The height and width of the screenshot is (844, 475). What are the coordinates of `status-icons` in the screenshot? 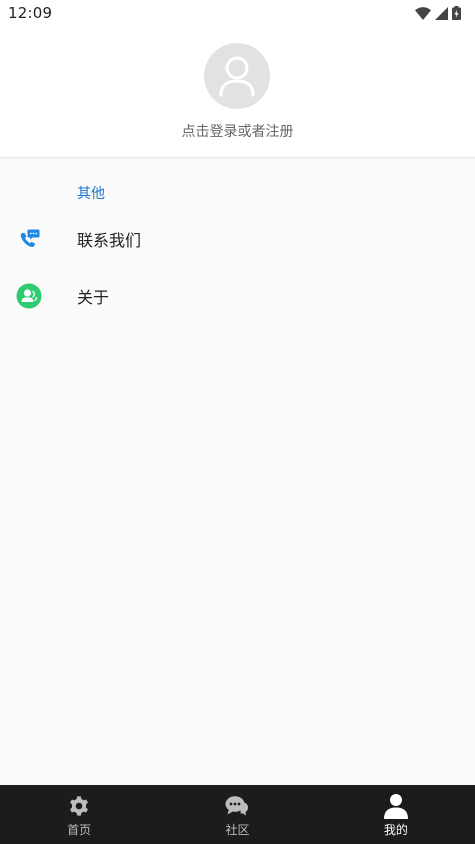 It's located at (438, 13).